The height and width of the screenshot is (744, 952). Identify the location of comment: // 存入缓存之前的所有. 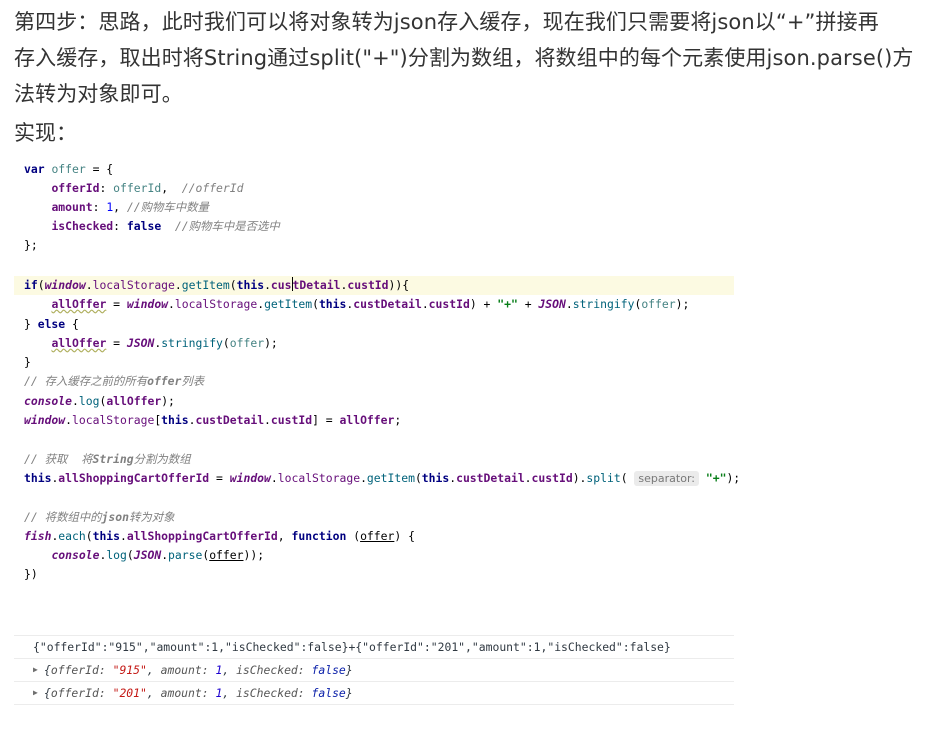
(86, 381).